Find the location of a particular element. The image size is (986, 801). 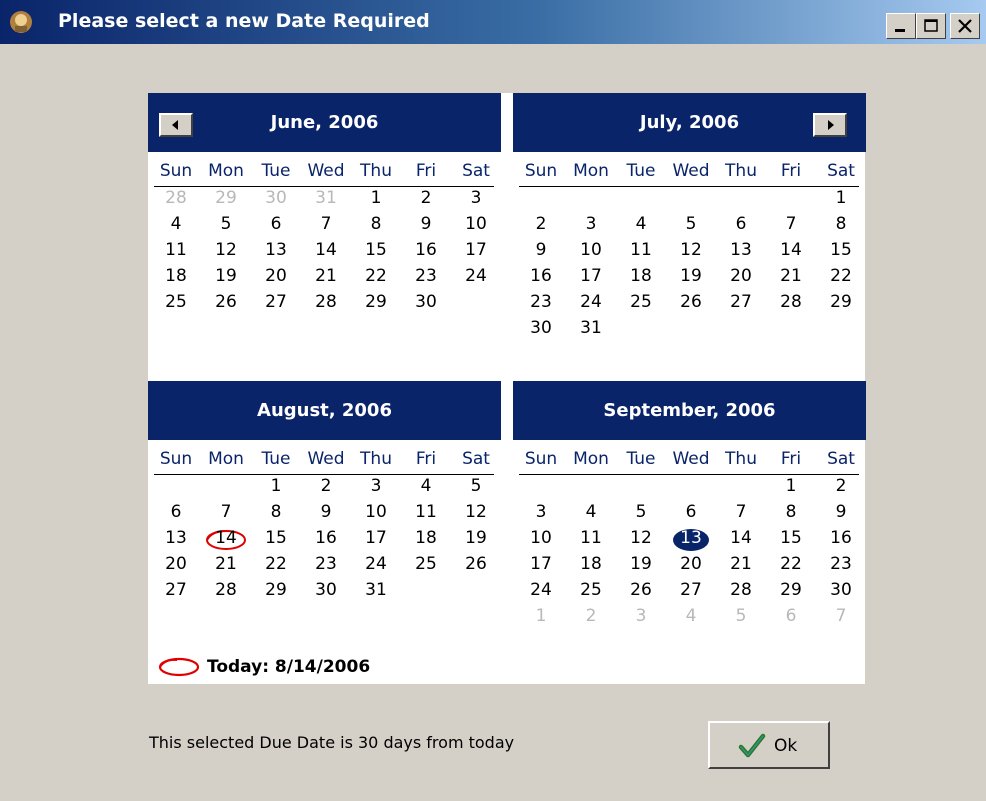

prev-month-button is located at coordinates (176, 125).